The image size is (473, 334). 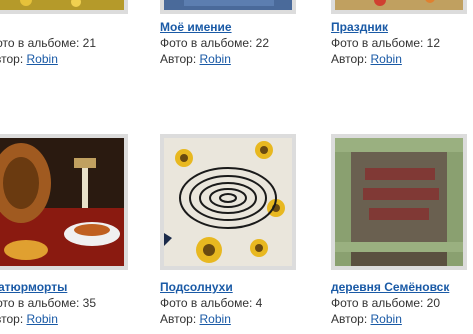 I want to click on album-title-link: Праздник, so click(x=359, y=27).